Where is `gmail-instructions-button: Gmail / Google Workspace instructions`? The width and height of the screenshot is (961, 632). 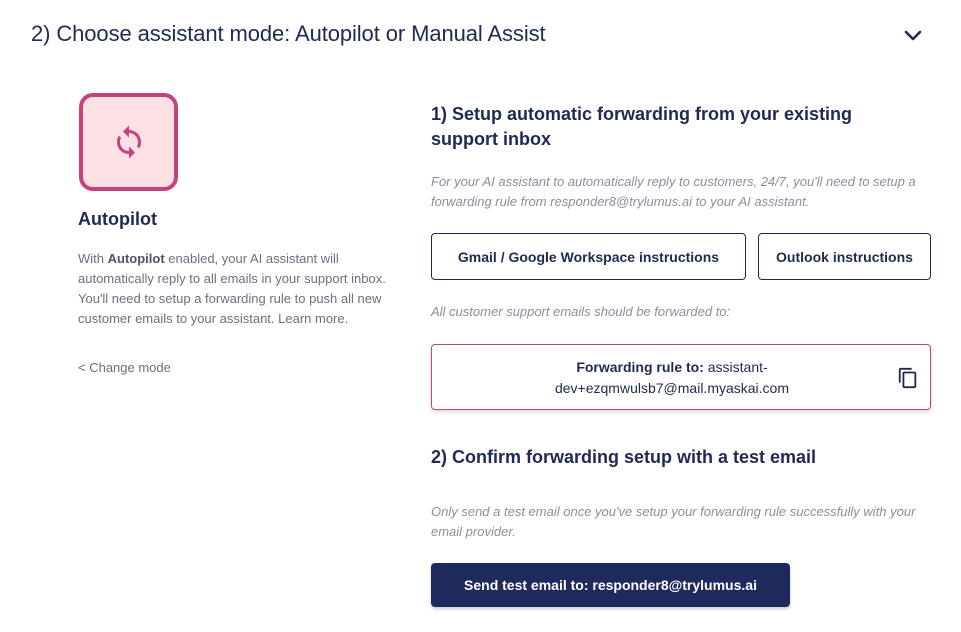
gmail-instructions-button: Gmail / Google Workspace instructions is located at coordinates (588, 256).